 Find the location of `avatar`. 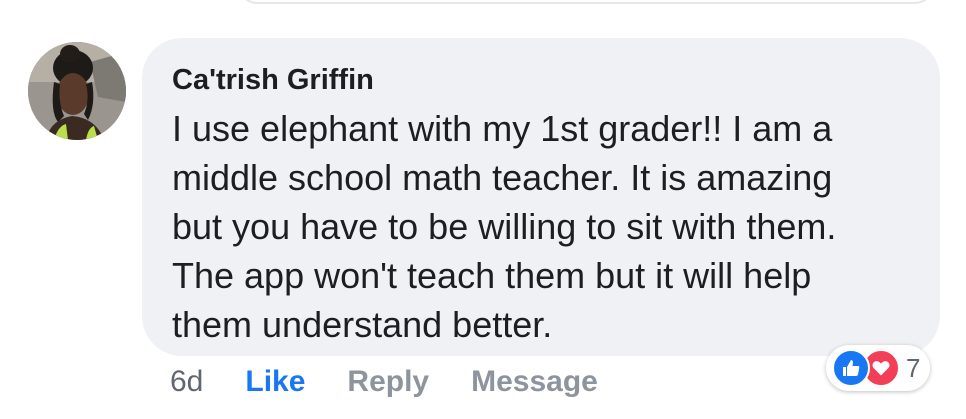

avatar is located at coordinates (77, 91).